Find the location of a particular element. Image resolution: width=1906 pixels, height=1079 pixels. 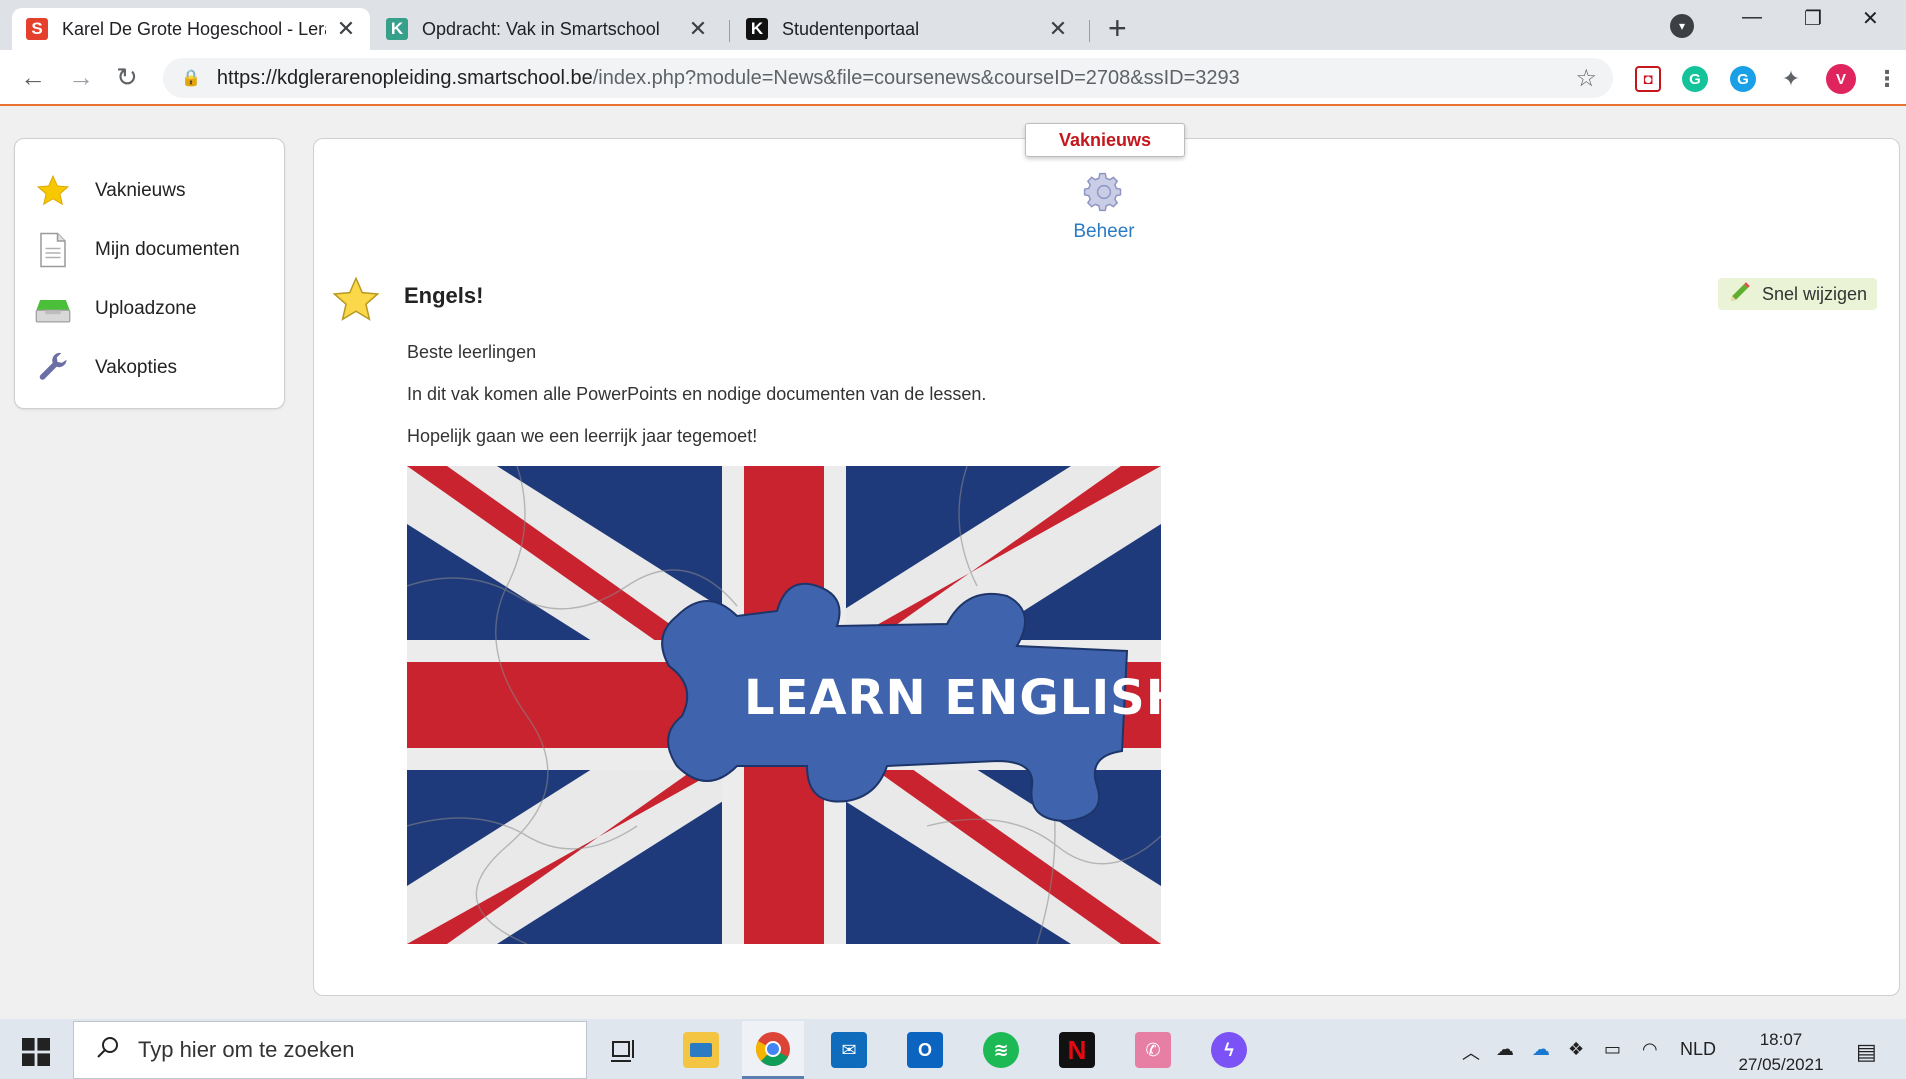

language-indicator: NLD is located at coordinates (1698, 1049).